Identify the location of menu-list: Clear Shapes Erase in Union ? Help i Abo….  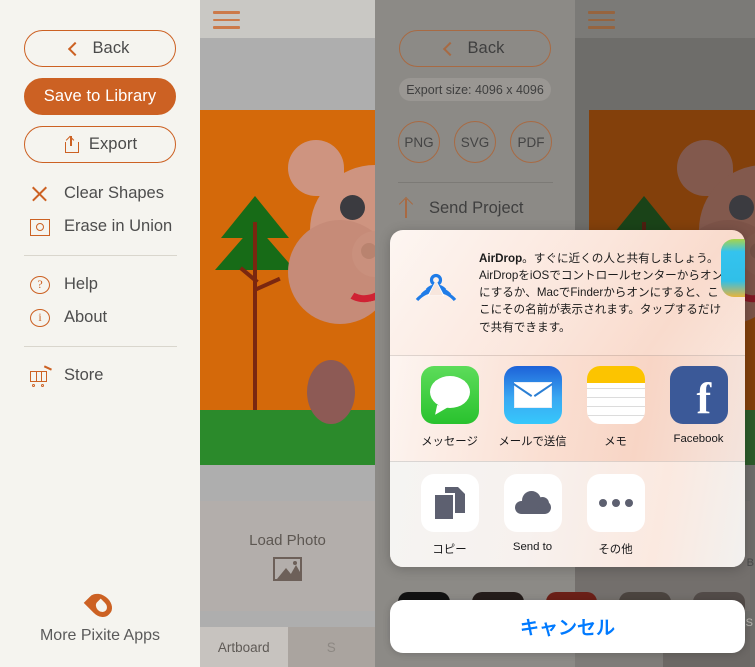
(100, 284).